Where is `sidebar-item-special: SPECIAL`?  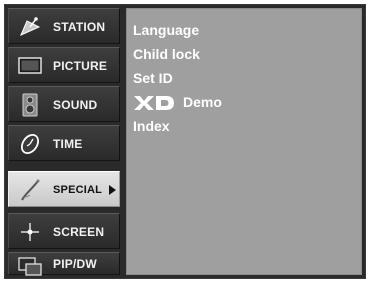
sidebar-item-special: SPECIAL is located at coordinates (64, 189).